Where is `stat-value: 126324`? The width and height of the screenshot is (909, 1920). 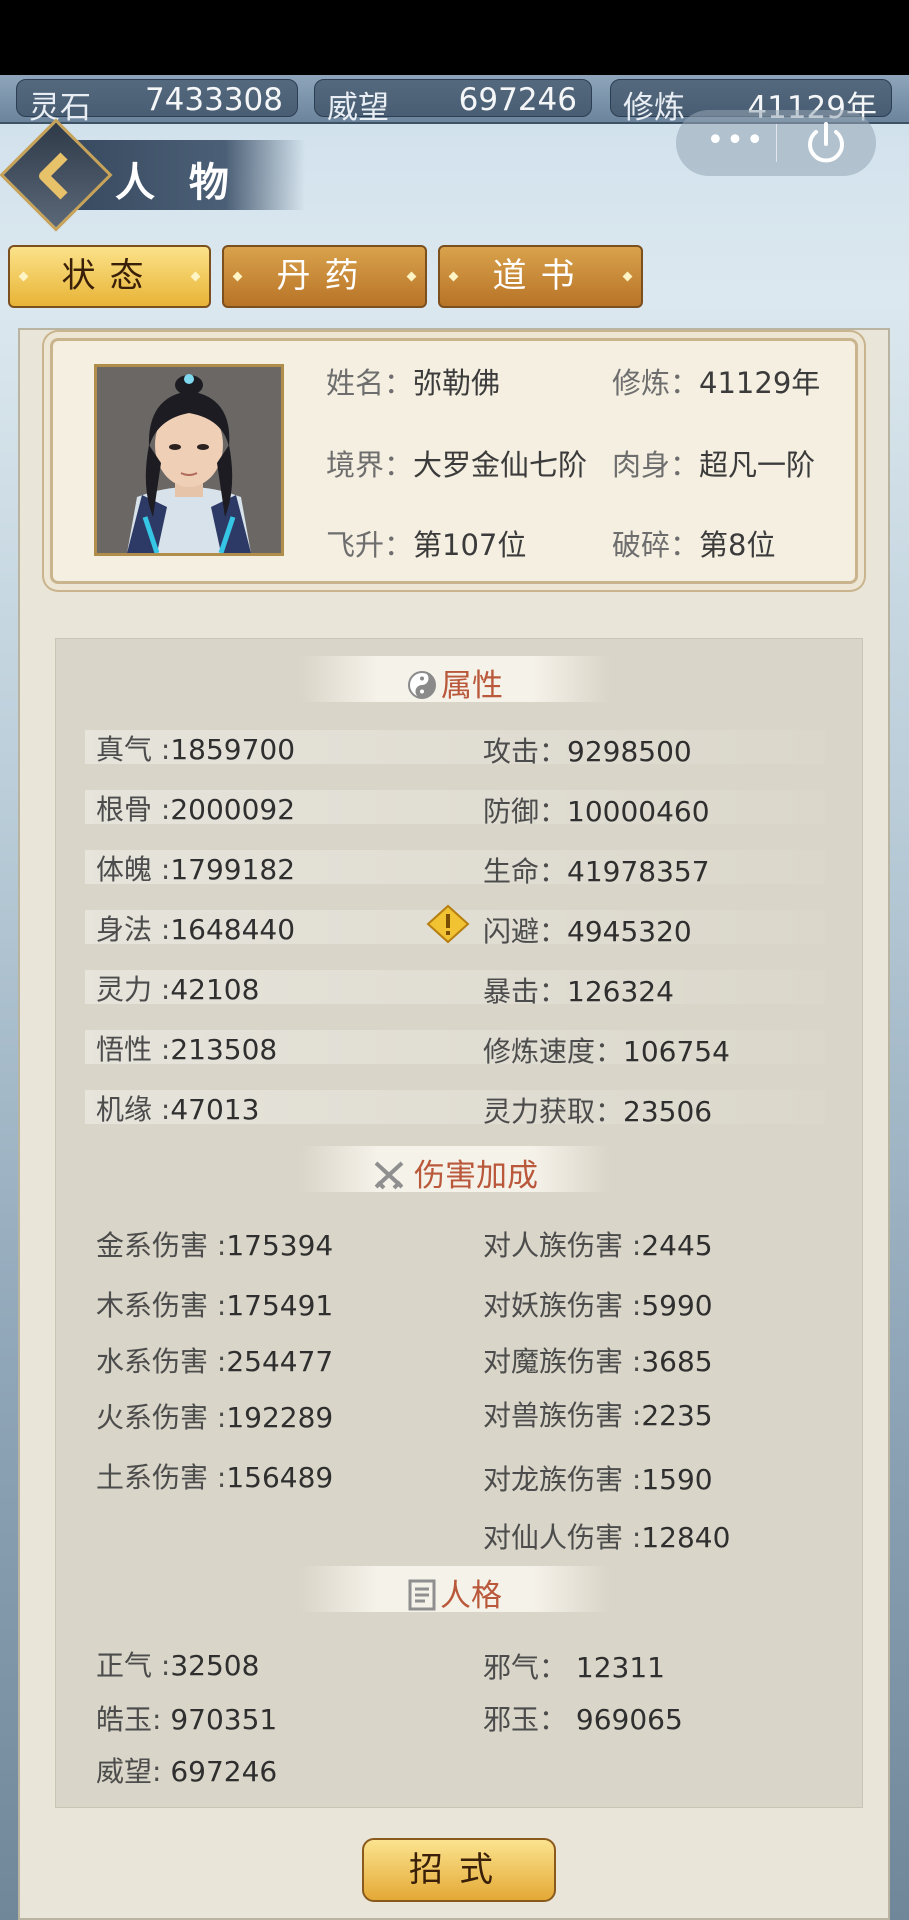
stat-value: 126324 is located at coordinates (620, 991).